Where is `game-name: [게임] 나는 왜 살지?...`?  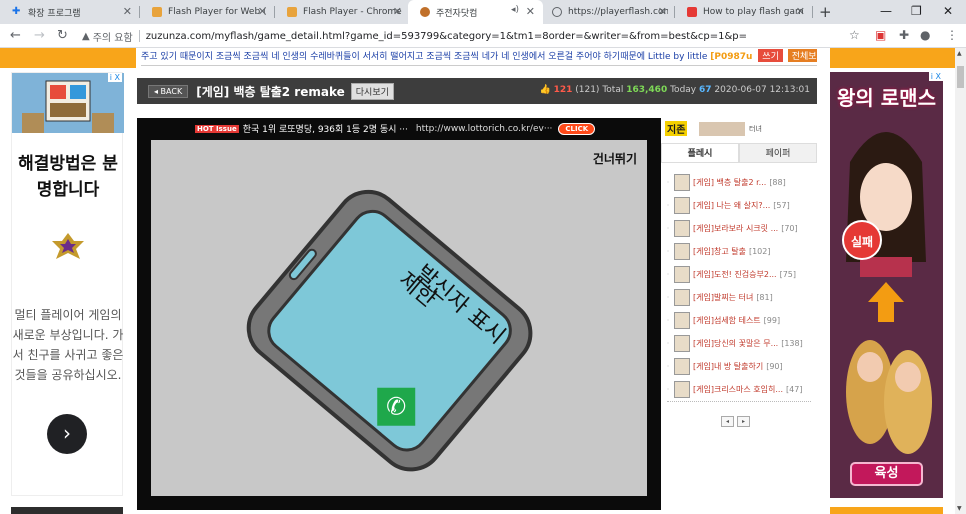 game-name: [게임] 나는 왜 살지?... is located at coordinates (731, 205).